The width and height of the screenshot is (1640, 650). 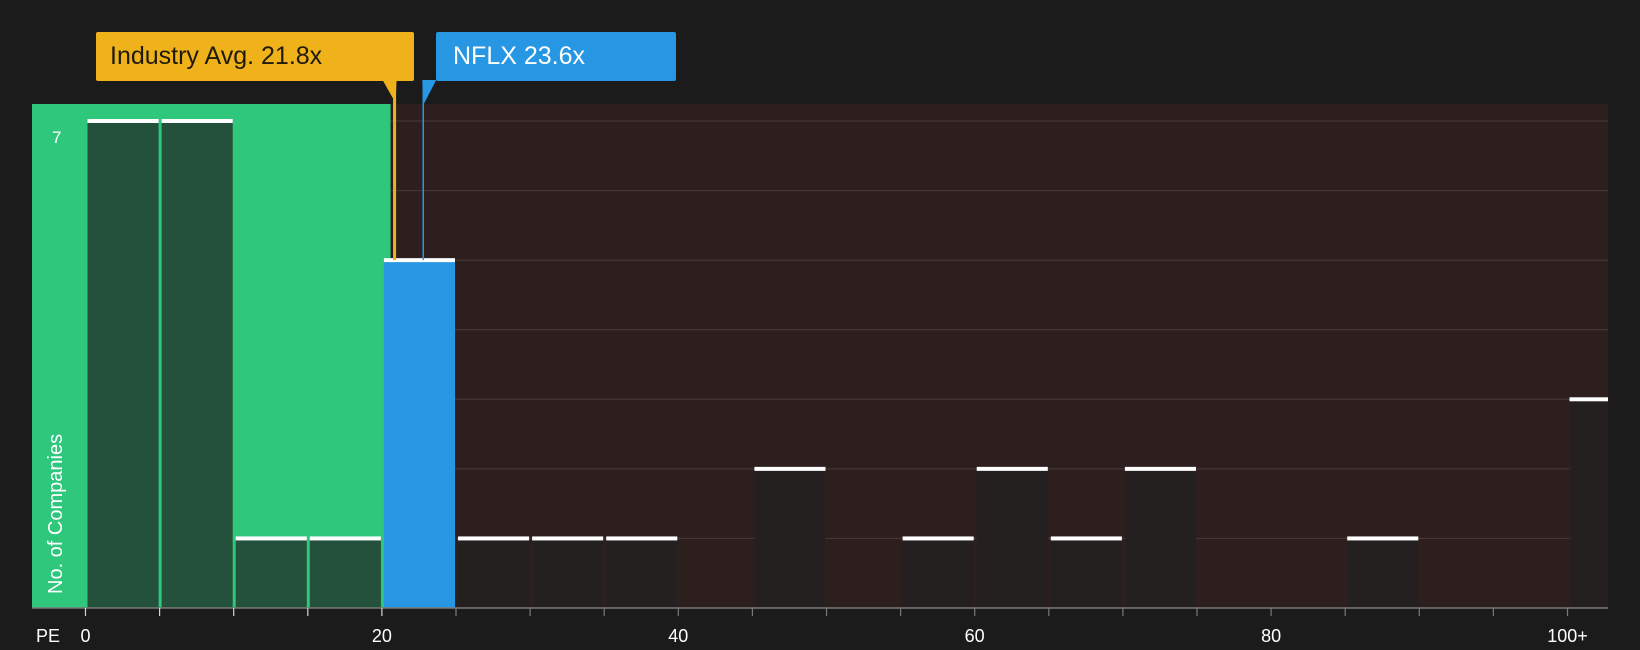 What do you see at coordinates (48, 636) in the screenshot?
I see `x-axis-label: PE` at bounding box center [48, 636].